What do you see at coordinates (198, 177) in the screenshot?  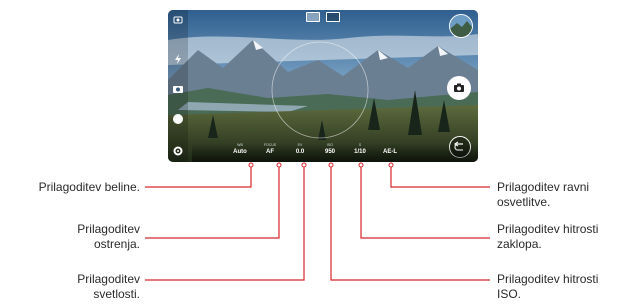 I see `wb-callout-line` at bounding box center [198, 177].